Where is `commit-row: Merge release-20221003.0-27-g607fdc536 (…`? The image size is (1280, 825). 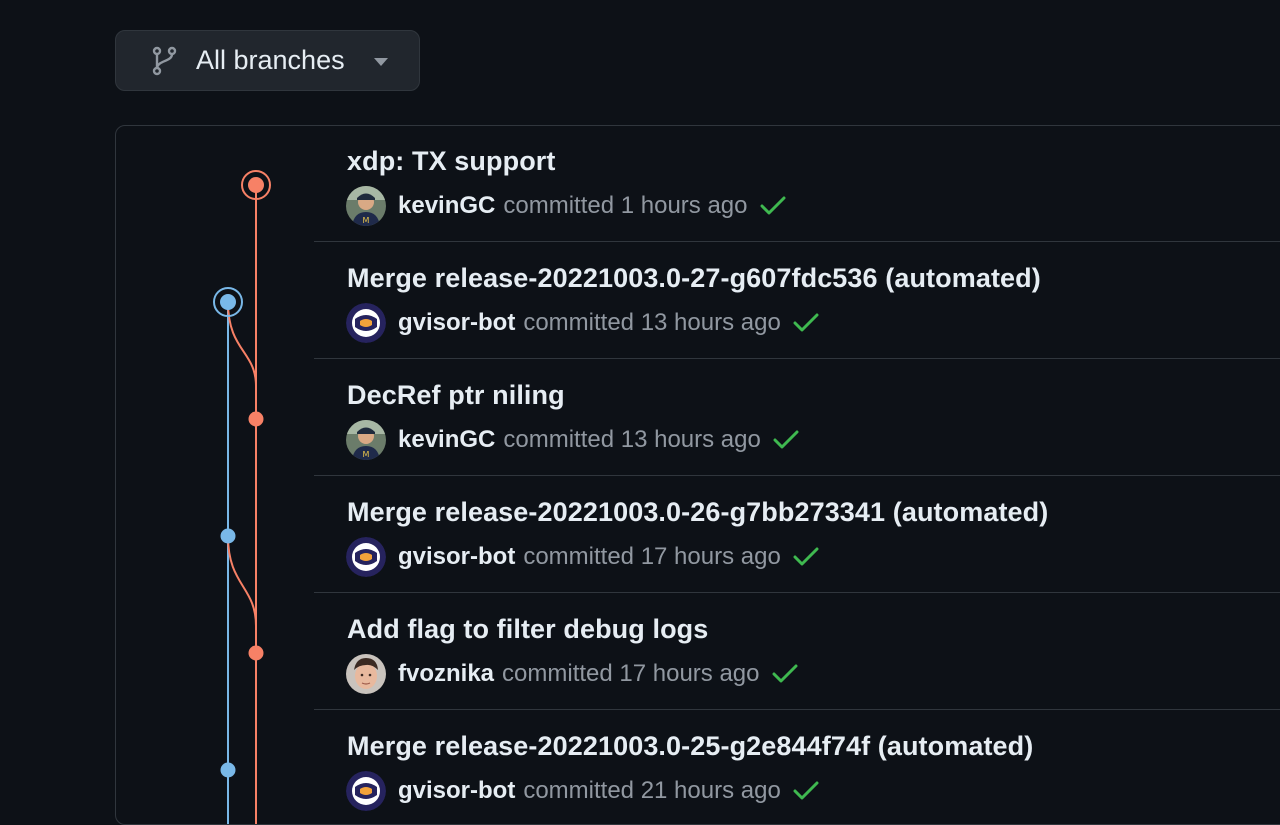 commit-row: Merge release-20221003.0-27-g607fdc536 (… is located at coordinates (797, 301).